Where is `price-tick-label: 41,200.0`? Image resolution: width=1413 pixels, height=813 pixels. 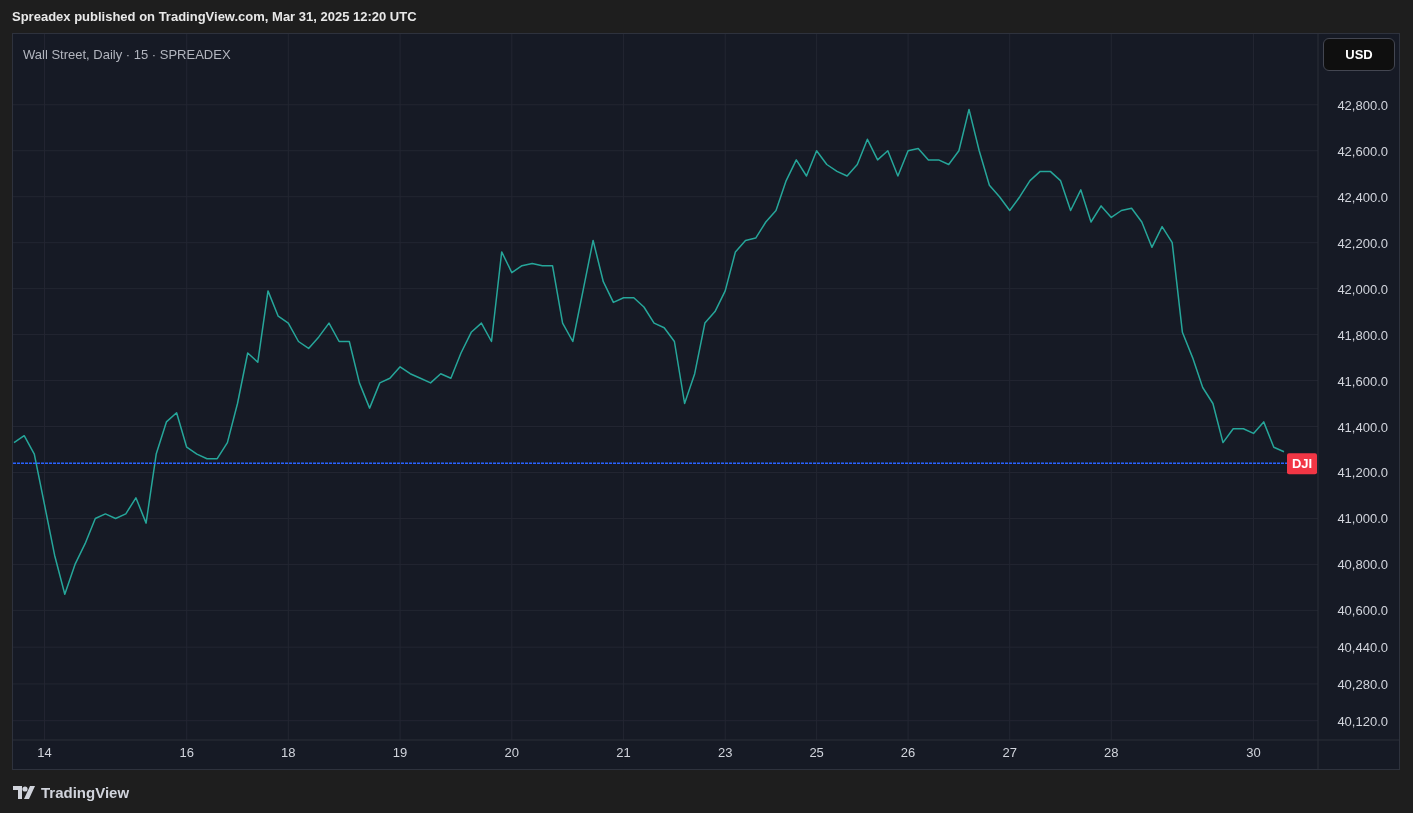
price-tick-label: 41,200.0 is located at coordinates (1362, 473).